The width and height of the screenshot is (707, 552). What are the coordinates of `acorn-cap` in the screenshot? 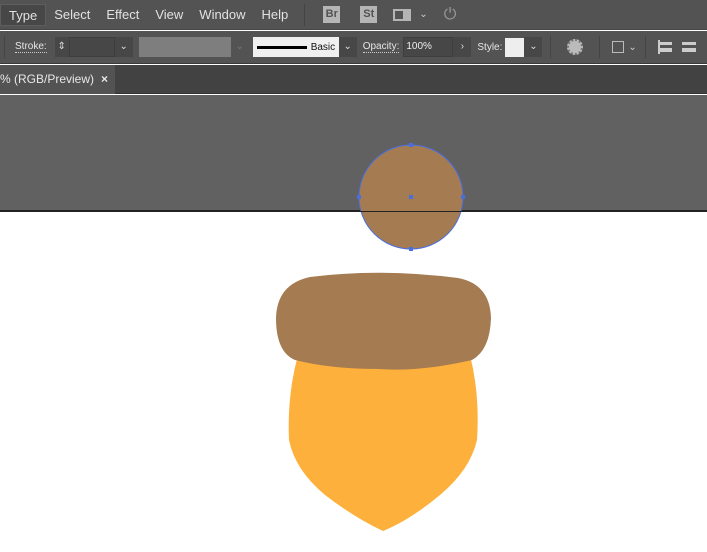 It's located at (383, 321).